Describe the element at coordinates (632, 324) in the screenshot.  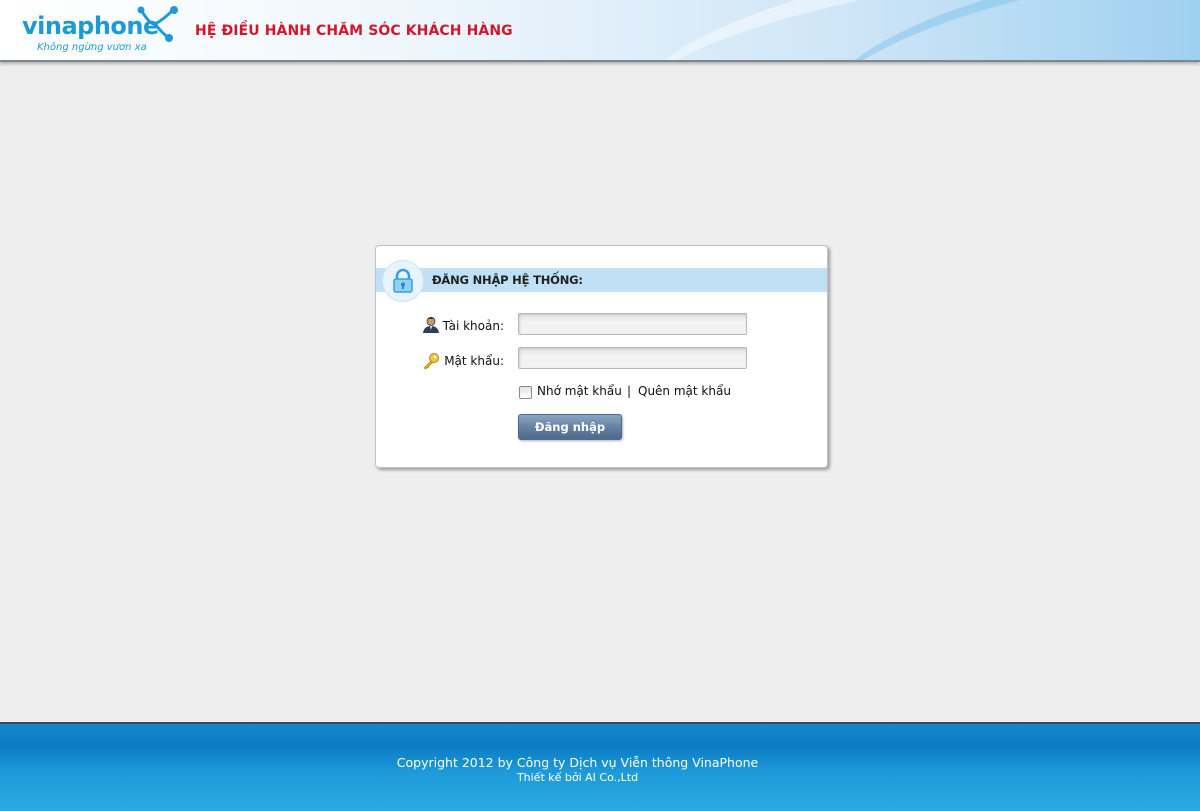
I see `username-input` at that location.